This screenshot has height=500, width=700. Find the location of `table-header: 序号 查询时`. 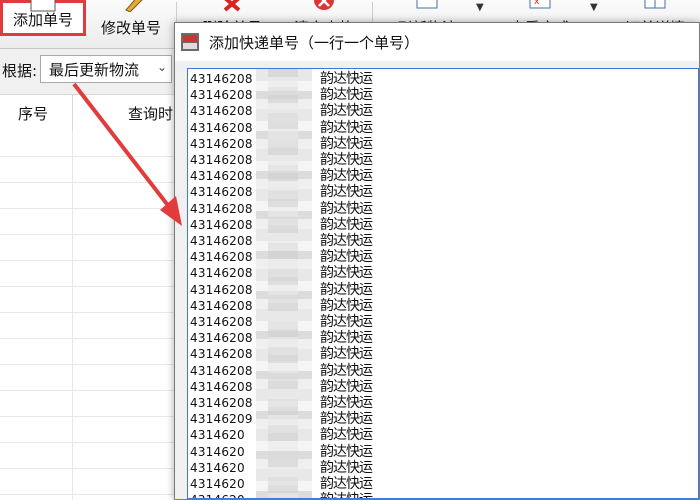

table-header: 序号 查询时 is located at coordinates (92, 113).